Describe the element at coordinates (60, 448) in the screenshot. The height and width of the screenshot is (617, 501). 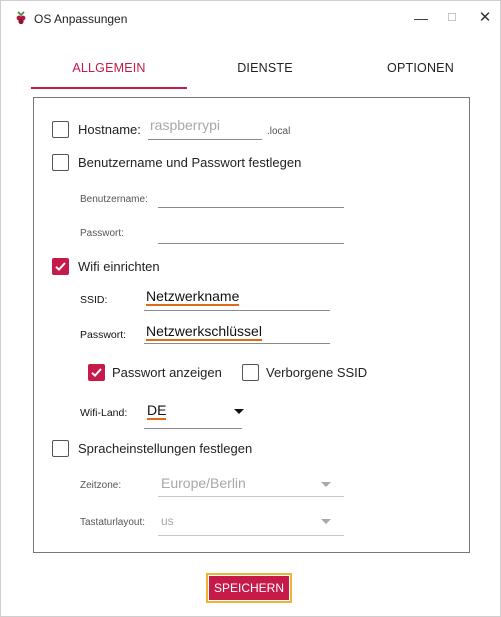
I see `locale-checkbox` at that location.